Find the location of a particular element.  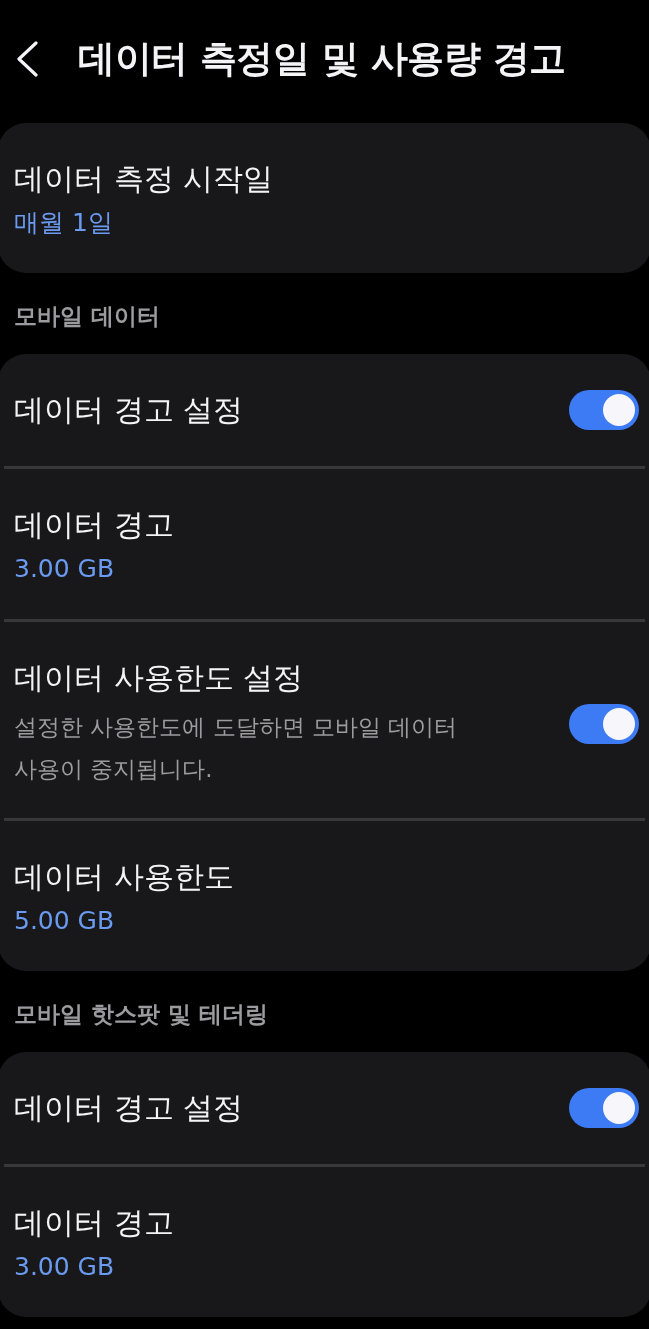

setting-title: 데이터 사용한도 설정 is located at coordinates (159, 678).